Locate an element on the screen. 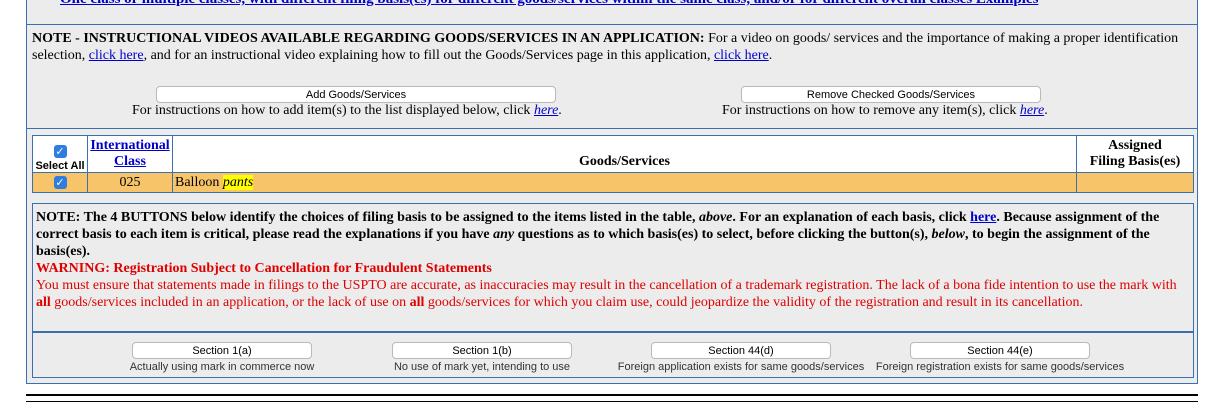 The height and width of the screenshot is (412, 1228). row-select-cell: ✓ is located at coordinates (60, 182).